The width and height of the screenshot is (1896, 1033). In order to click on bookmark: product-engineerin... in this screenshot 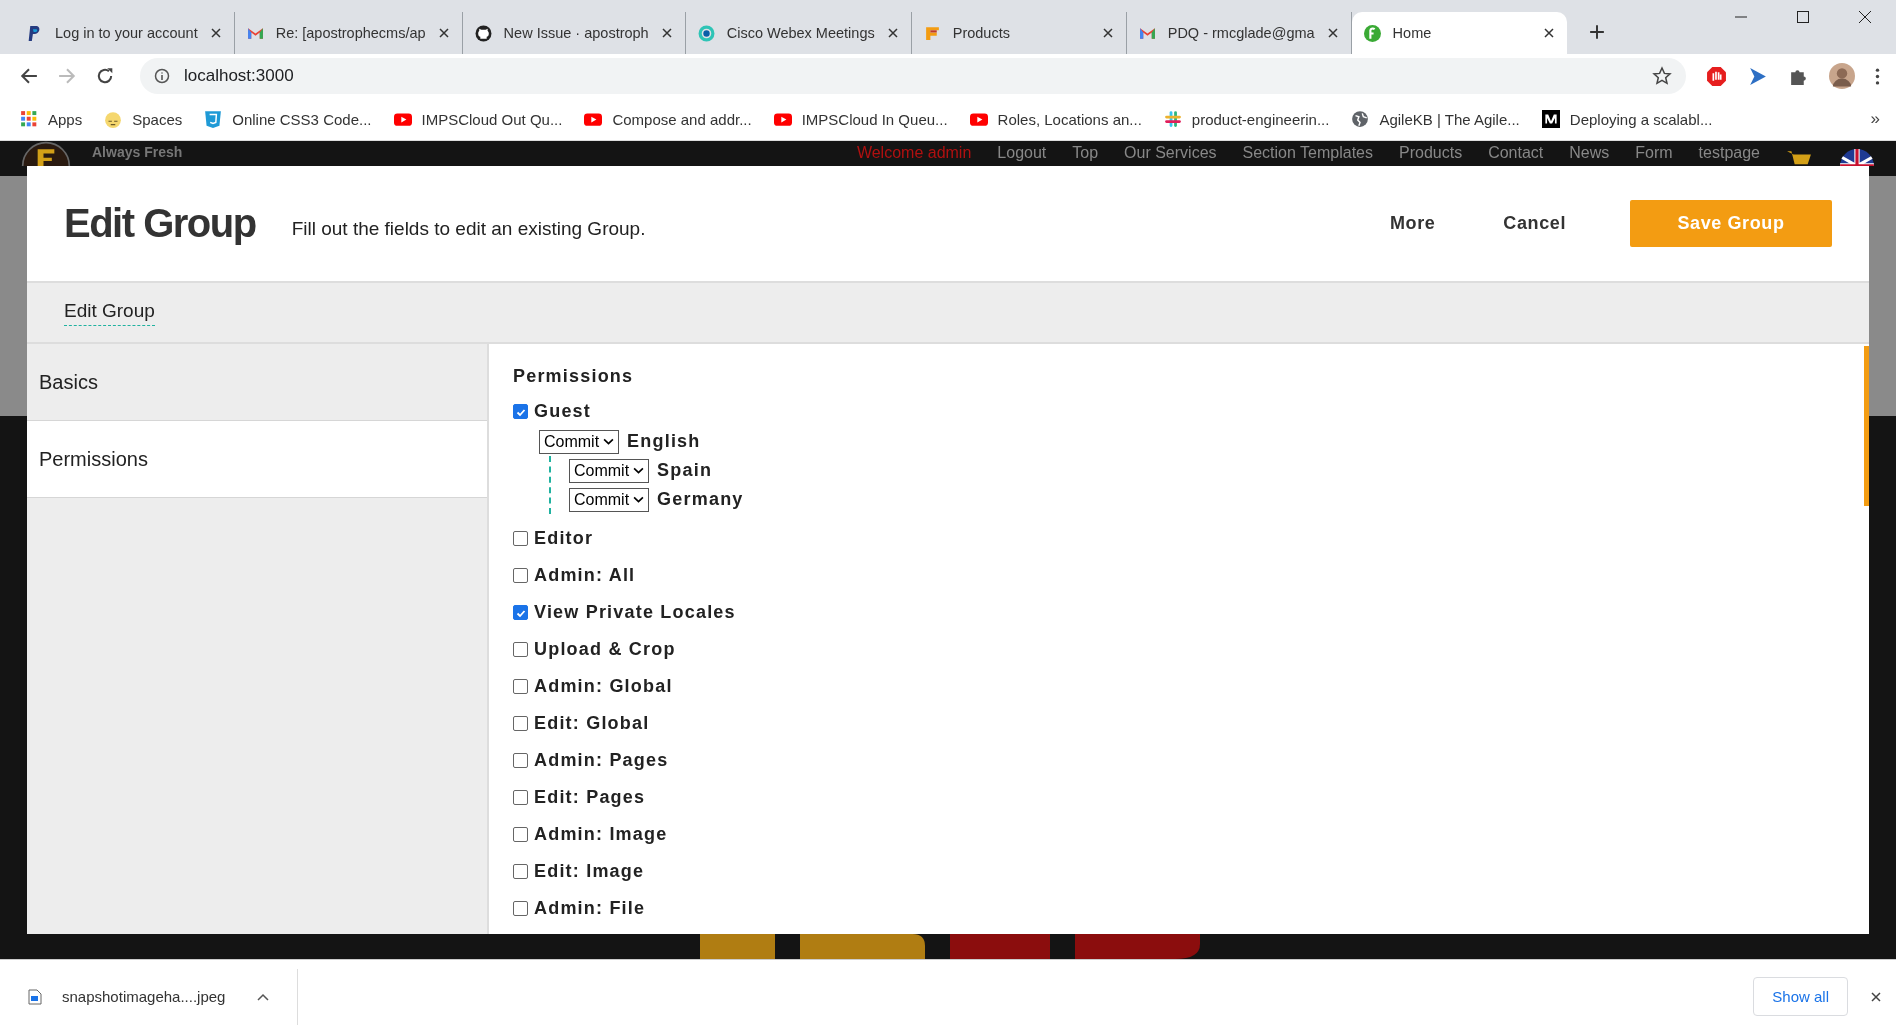, I will do `click(1246, 119)`.